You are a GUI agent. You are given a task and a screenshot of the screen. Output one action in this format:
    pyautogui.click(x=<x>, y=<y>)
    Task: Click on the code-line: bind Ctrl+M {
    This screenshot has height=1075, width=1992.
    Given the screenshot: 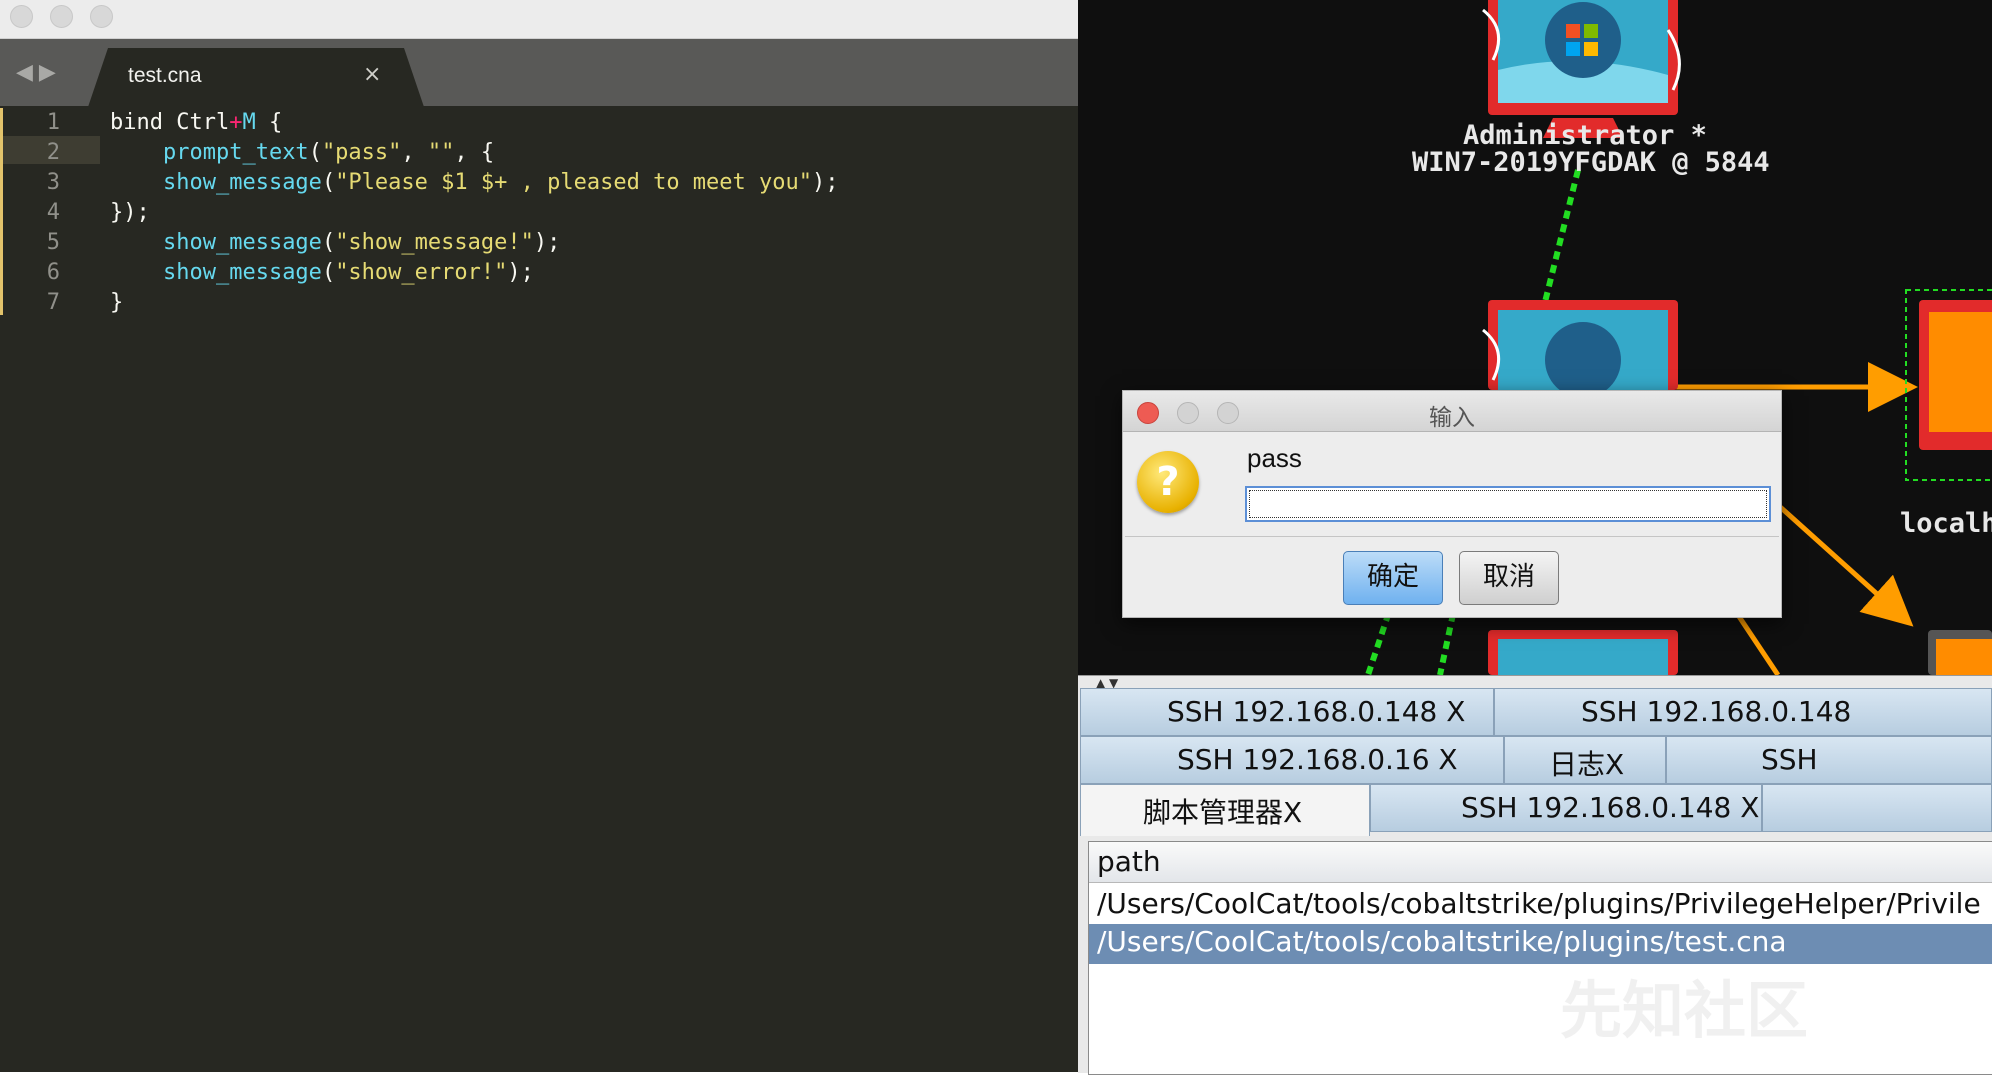 What is the action you would take?
    pyautogui.click(x=196, y=123)
    